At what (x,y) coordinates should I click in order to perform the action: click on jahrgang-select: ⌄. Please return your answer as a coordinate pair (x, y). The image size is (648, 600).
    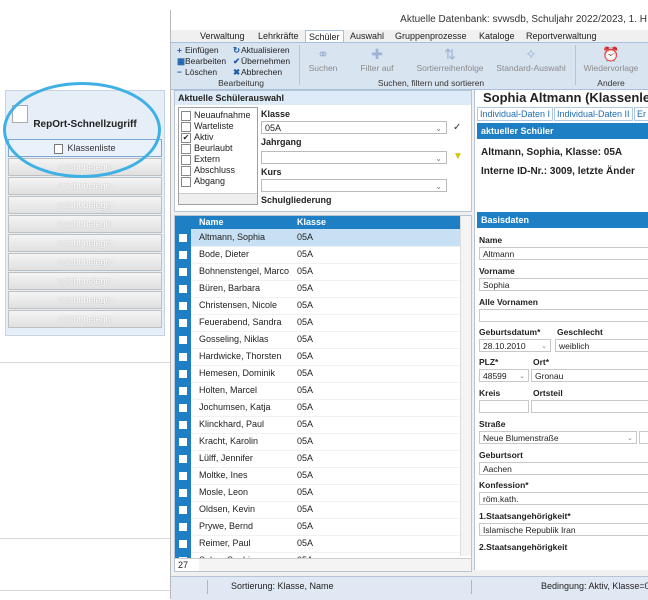
    Looking at the image, I should click on (354, 157).